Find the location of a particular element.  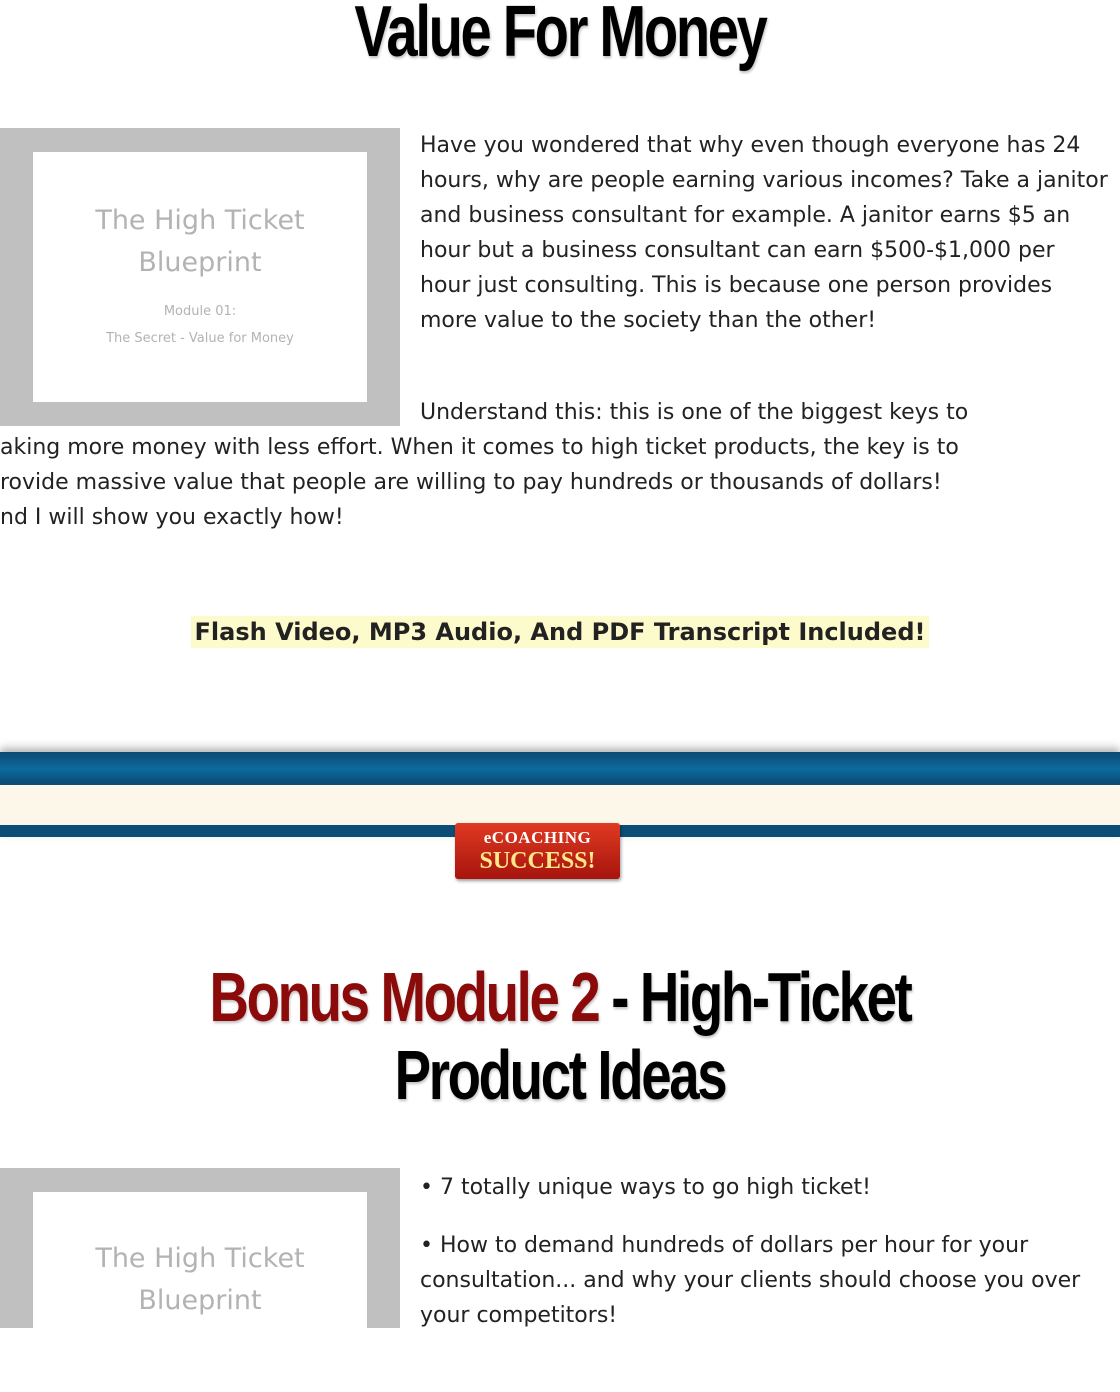

divider-cream-band is located at coordinates (560, 805).